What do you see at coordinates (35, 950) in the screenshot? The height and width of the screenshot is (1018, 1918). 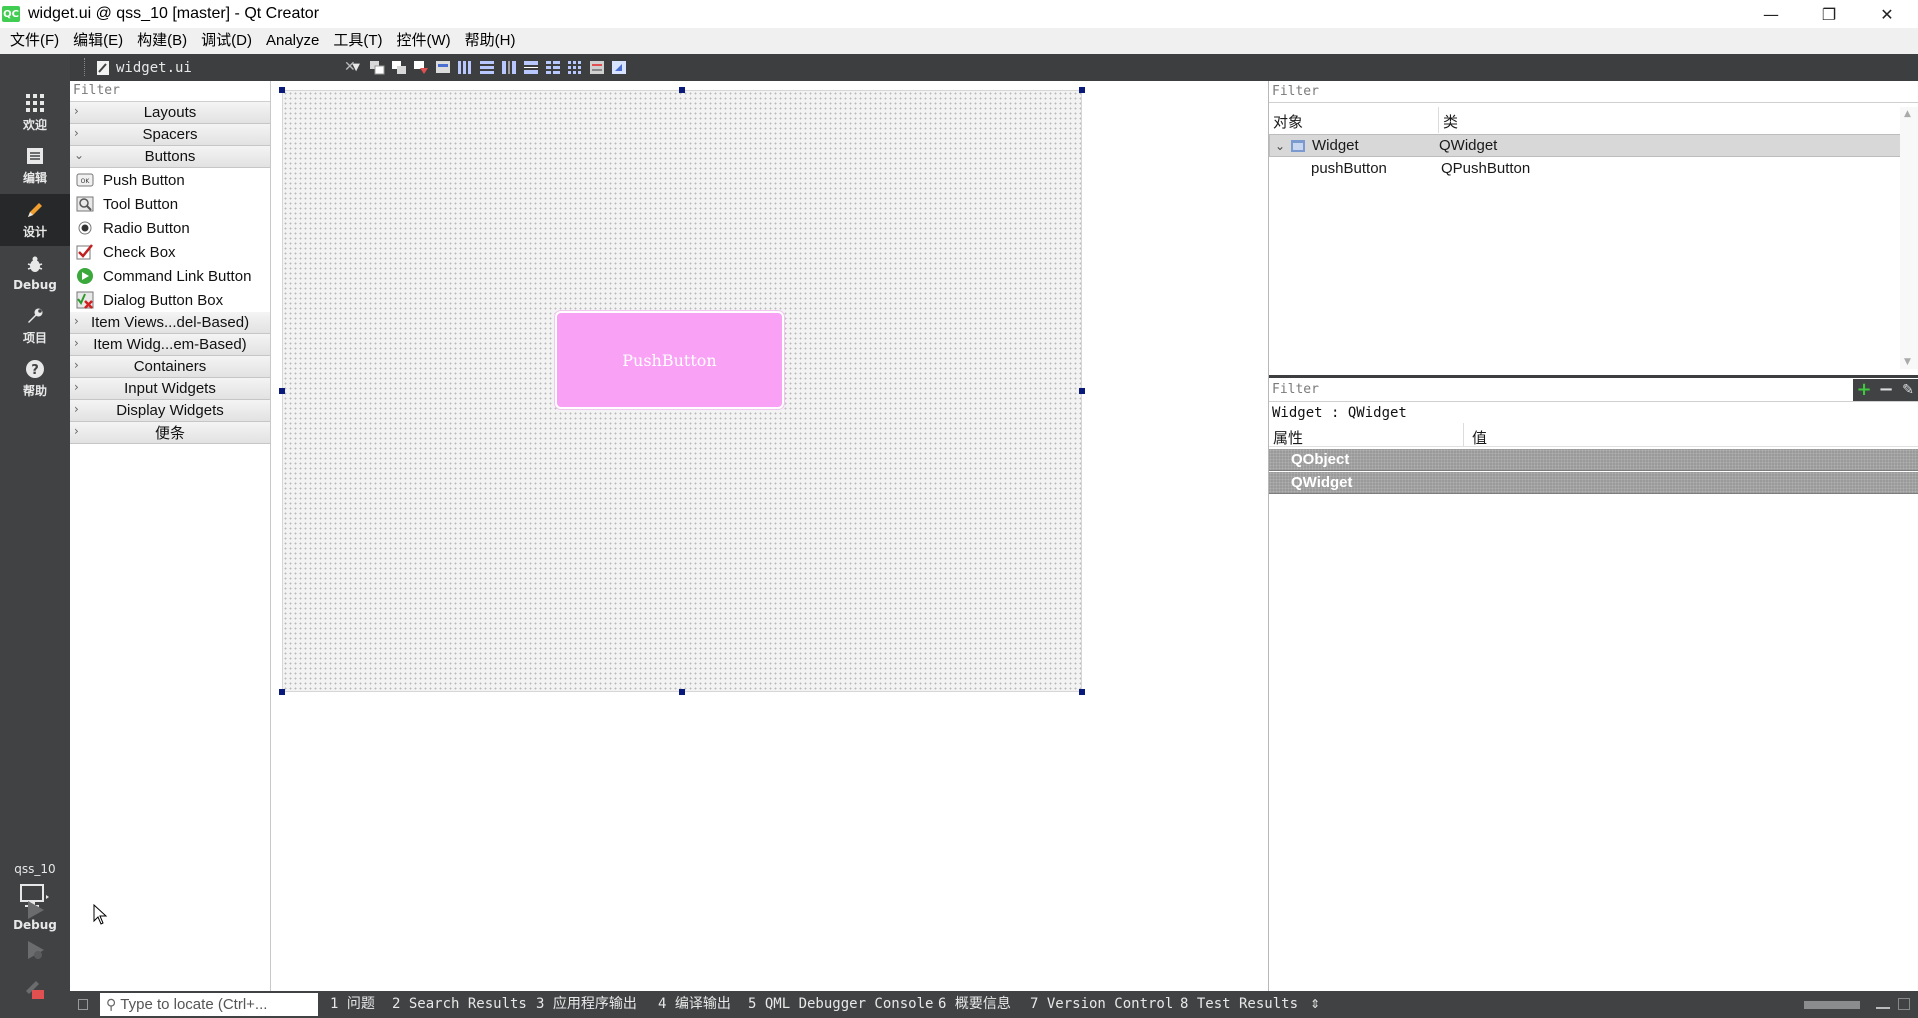 I see `debug-run-button` at bounding box center [35, 950].